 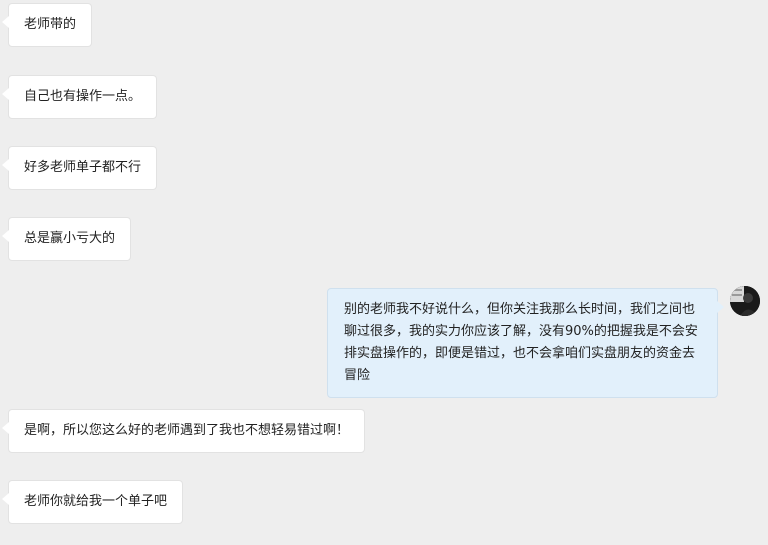 I want to click on message-text: 是啊，所以您这么好的老师遇到了我也不想轻易错过啊！, so click(x=187, y=430).